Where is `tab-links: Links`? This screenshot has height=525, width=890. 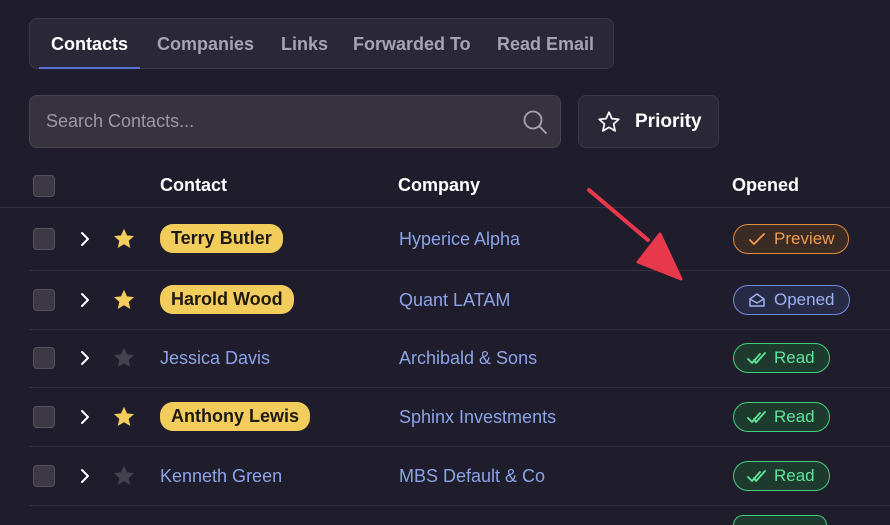
tab-links: Links is located at coordinates (304, 43).